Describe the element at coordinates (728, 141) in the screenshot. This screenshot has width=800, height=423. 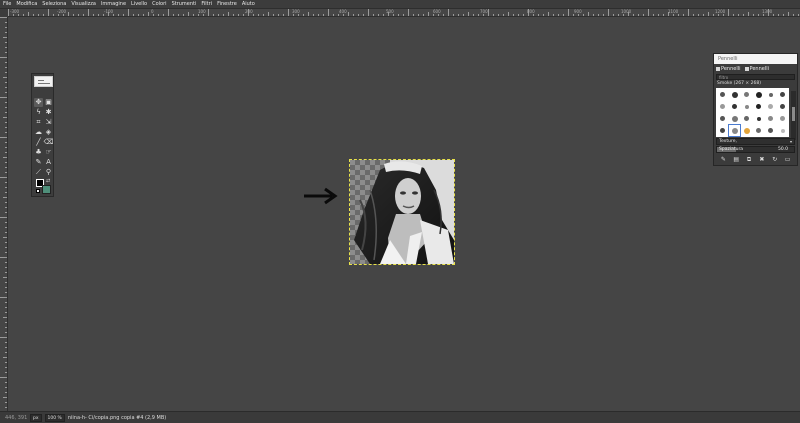
I see `tag-select-value: Texture,` at that location.